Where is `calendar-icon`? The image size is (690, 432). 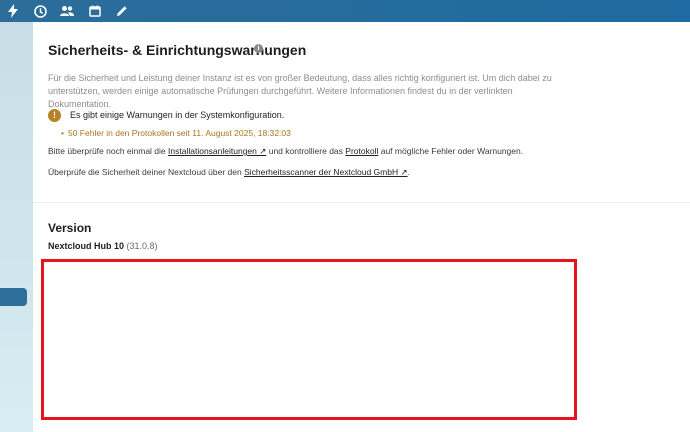
calendar-icon is located at coordinates (95, 11).